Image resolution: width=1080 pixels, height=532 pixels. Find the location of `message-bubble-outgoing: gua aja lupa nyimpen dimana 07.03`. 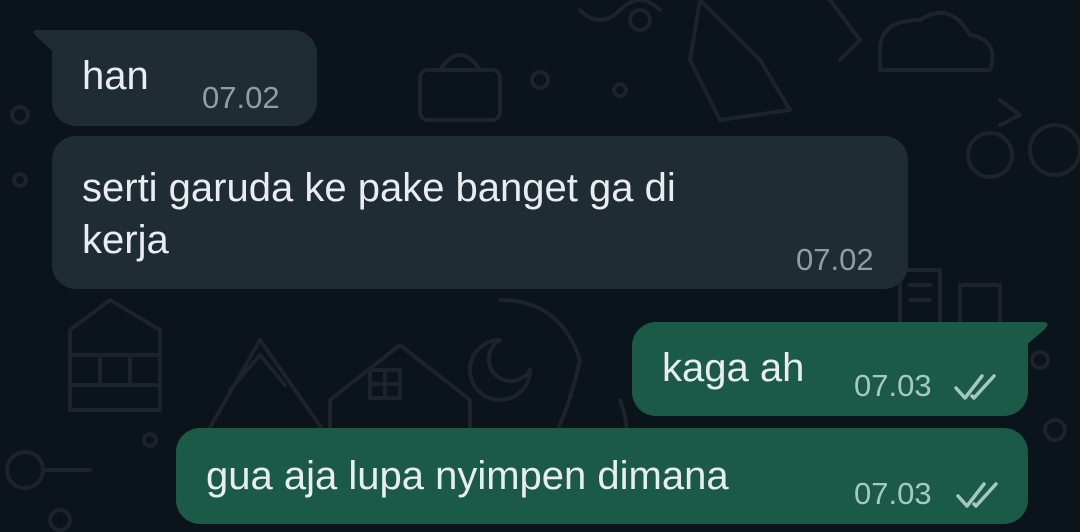

message-bubble-outgoing: gua aja lupa nyimpen dimana 07.03 is located at coordinates (602, 476).